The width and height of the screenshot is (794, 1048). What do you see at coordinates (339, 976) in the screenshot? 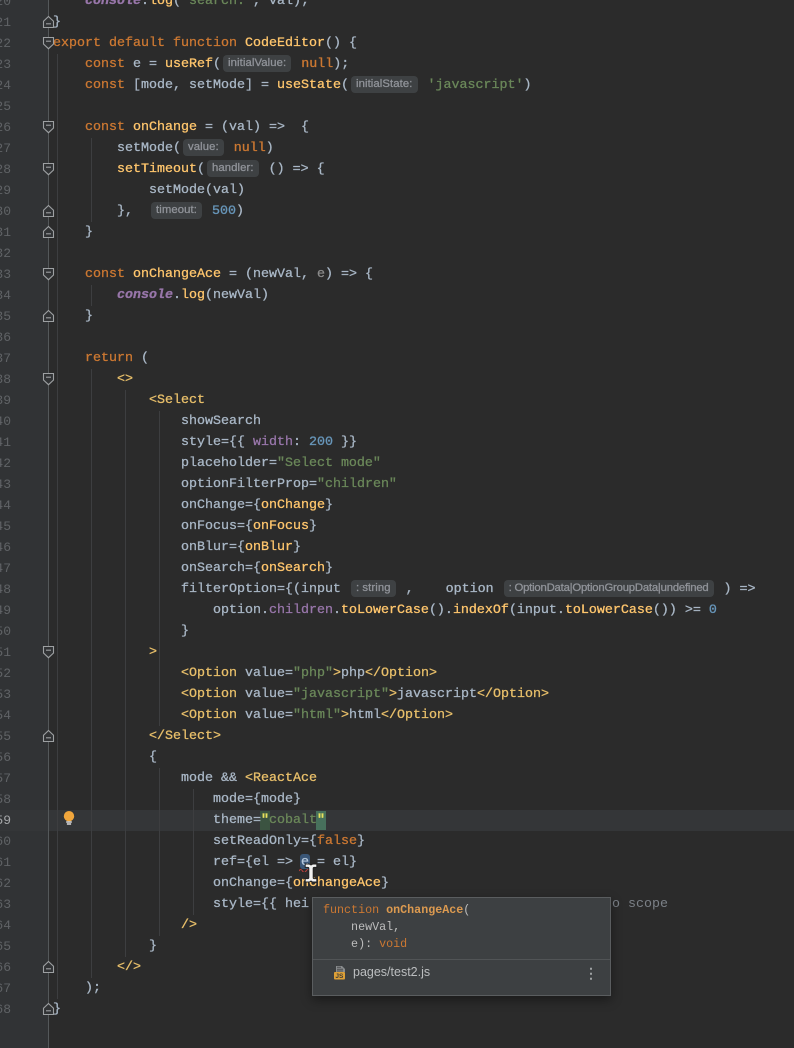
I see `svg-text: JS` at bounding box center [339, 976].